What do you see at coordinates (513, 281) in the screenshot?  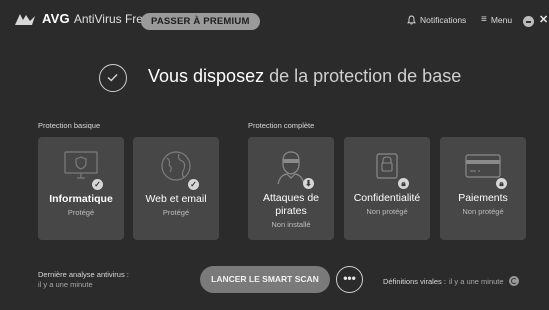 I see `refresh-definitions-icon` at bounding box center [513, 281].